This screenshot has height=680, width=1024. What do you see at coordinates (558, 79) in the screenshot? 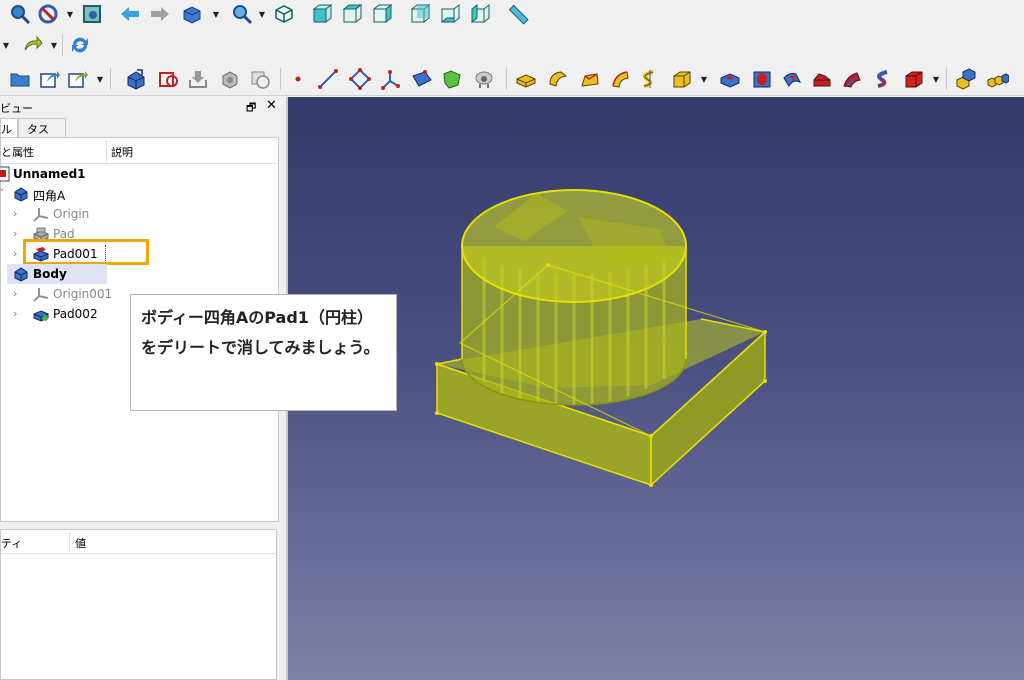
I see `revolution-icon` at bounding box center [558, 79].